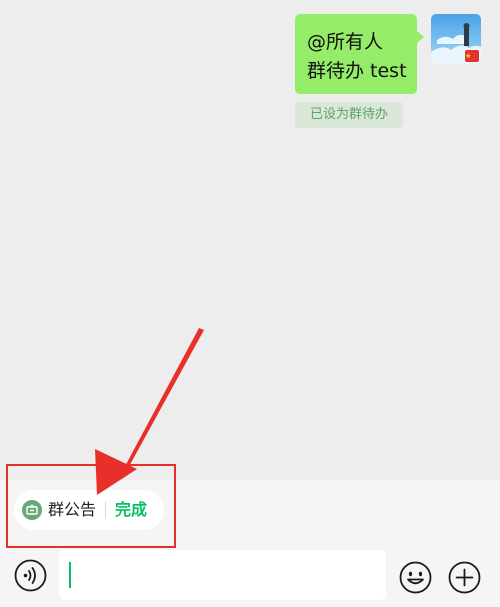 This screenshot has height=607, width=500. Describe the element at coordinates (415, 577) in the screenshot. I see `emoji-icon` at that location.